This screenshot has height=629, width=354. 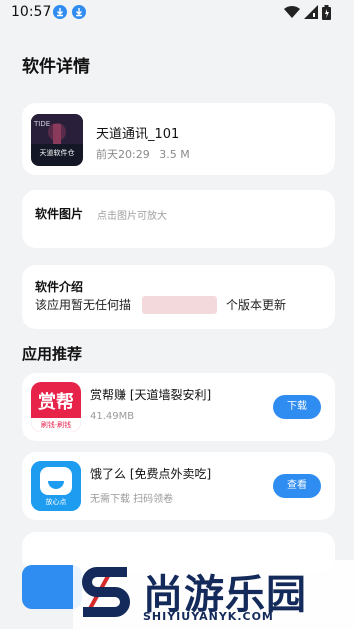 What do you see at coordinates (56, 486) in the screenshot?
I see `eleme-app-icon: 放心点` at bounding box center [56, 486].